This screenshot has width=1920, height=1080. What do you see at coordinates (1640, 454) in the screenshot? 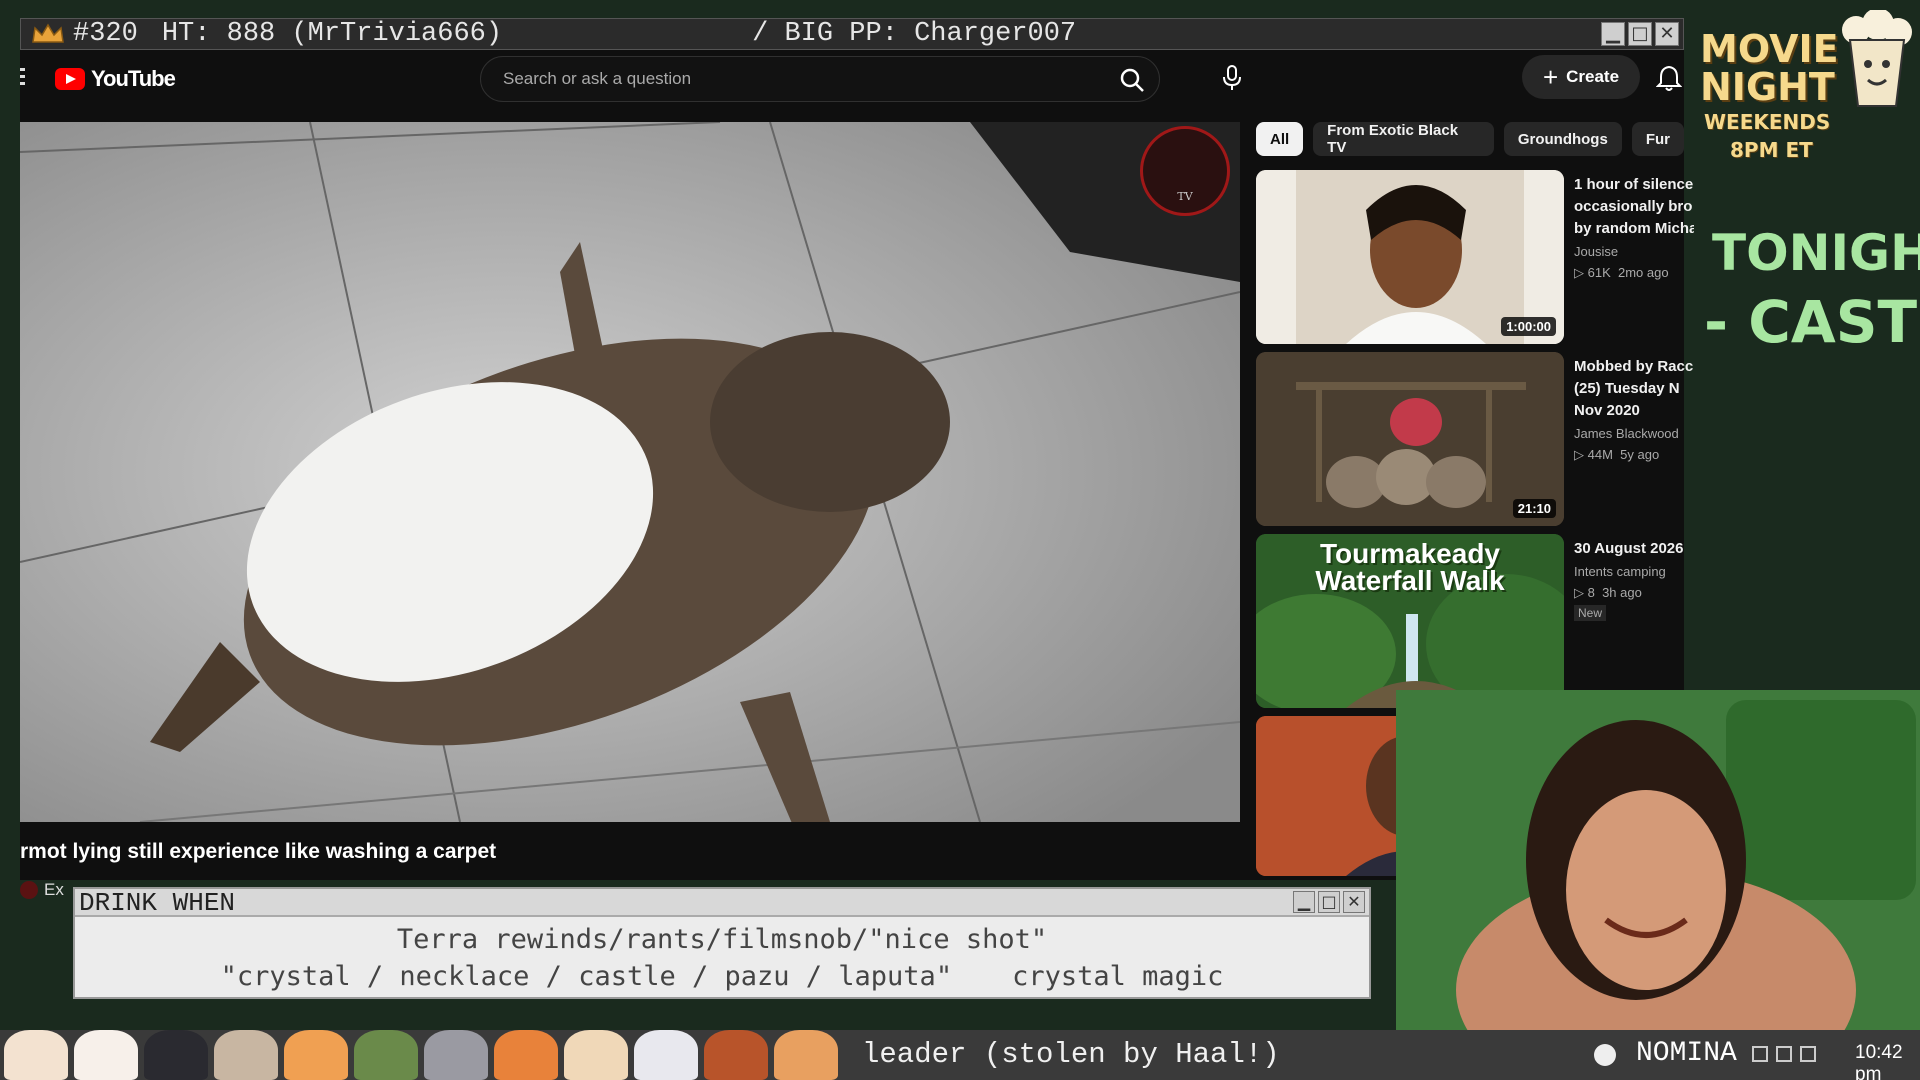
I see `upload-age: 5y ago` at bounding box center [1640, 454].